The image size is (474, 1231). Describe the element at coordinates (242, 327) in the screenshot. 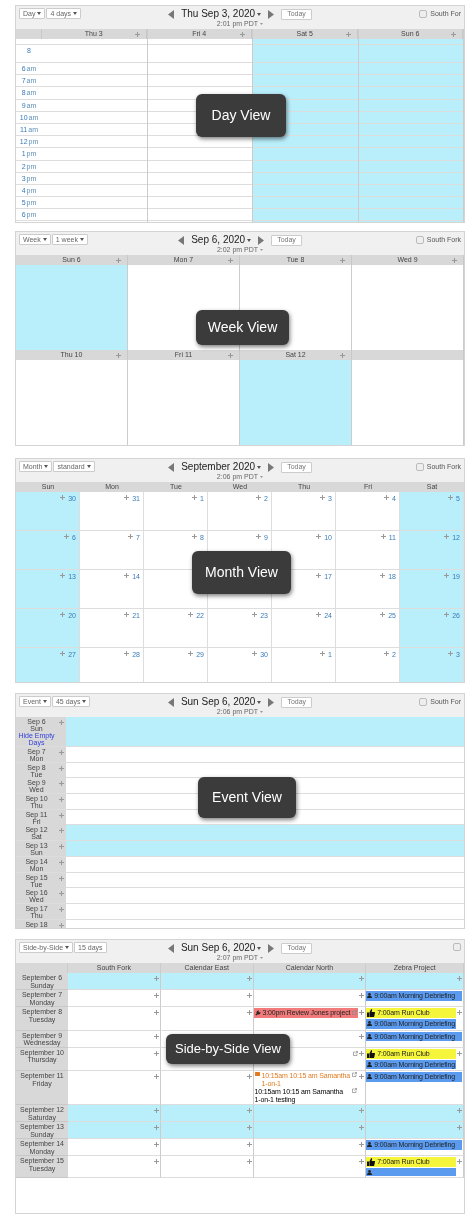

I see `view-tooltip: Week View` at that location.